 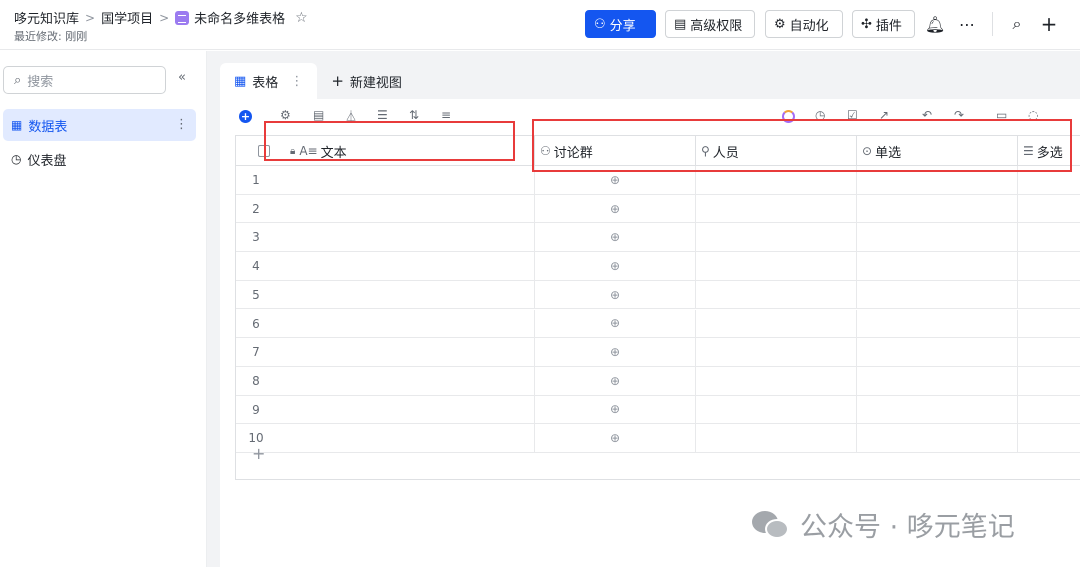 What do you see at coordinates (239, 17) in the screenshot?
I see `document-title: 未命名多维表格` at bounding box center [239, 17].